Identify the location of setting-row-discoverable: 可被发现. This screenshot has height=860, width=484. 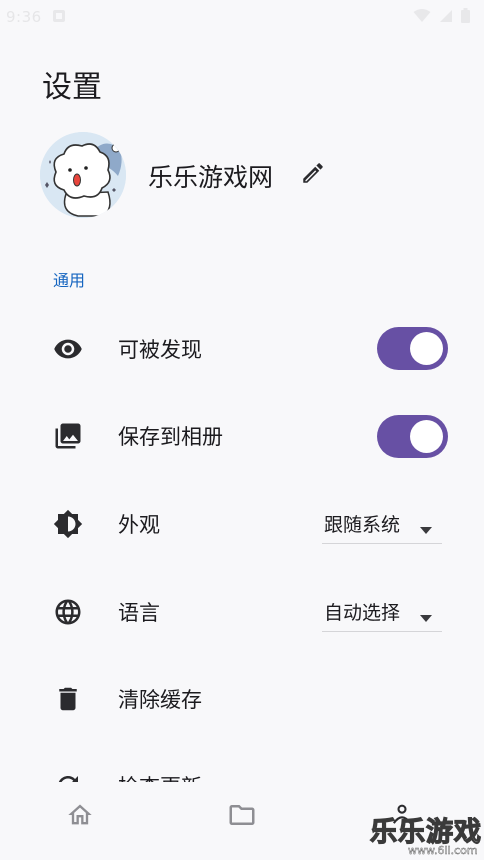
(242, 349).